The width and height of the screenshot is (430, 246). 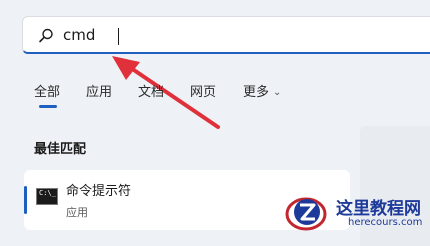 I want to click on tab-label: 网页, so click(x=203, y=92).